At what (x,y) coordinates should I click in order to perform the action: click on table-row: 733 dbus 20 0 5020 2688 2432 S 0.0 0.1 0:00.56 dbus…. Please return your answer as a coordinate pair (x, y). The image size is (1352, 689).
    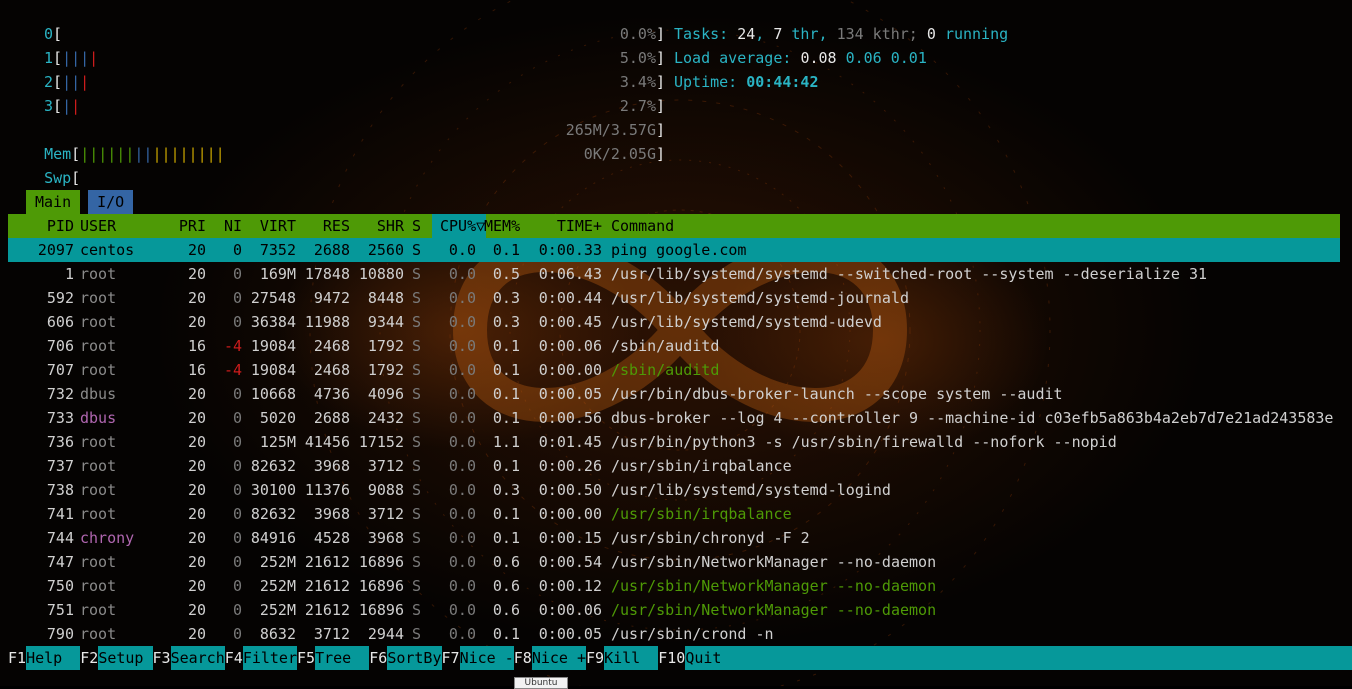
    Looking at the image, I should click on (676, 418).